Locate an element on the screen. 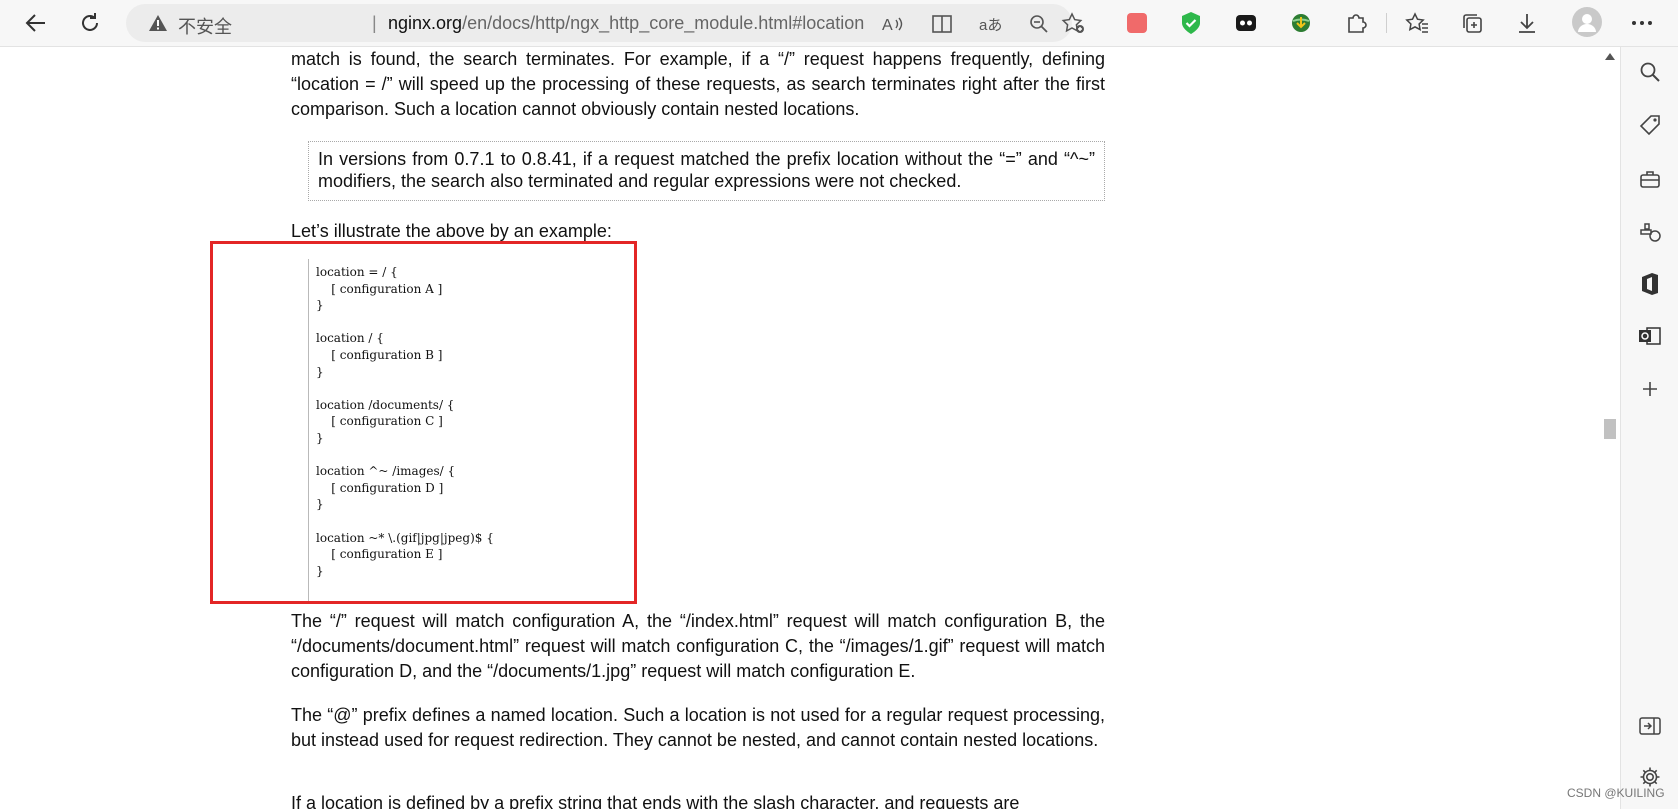 The image size is (1678, 809). favorites-button is located at coordinates (1417, 23).